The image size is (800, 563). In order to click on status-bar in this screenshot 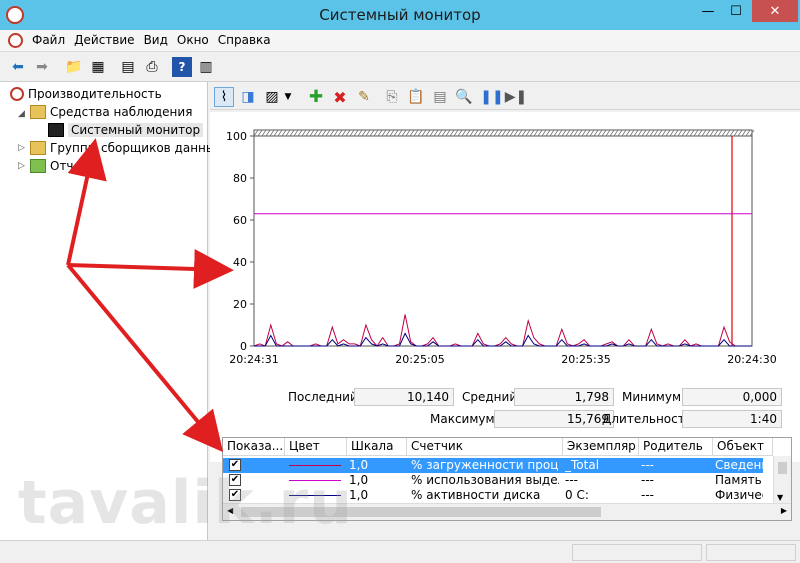, I will do `click(400, 551)`.